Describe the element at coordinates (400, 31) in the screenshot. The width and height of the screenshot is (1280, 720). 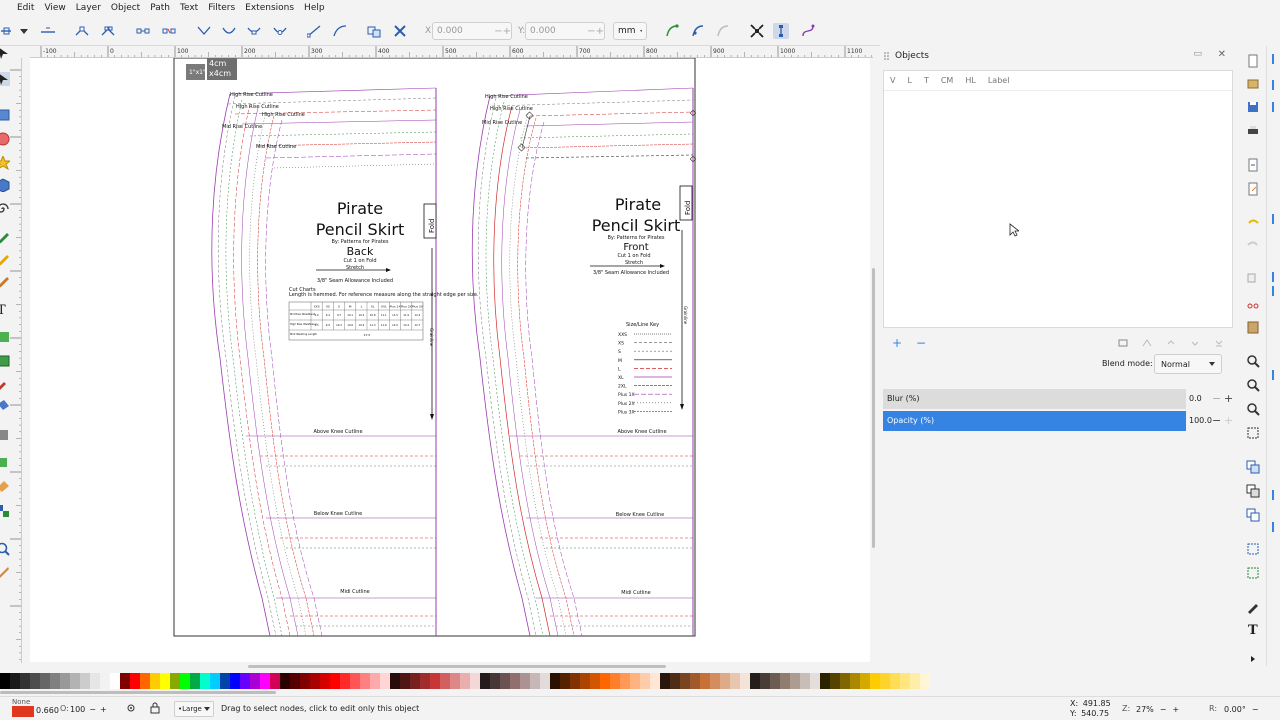
I see `stroke-to-path-icon` at that location.